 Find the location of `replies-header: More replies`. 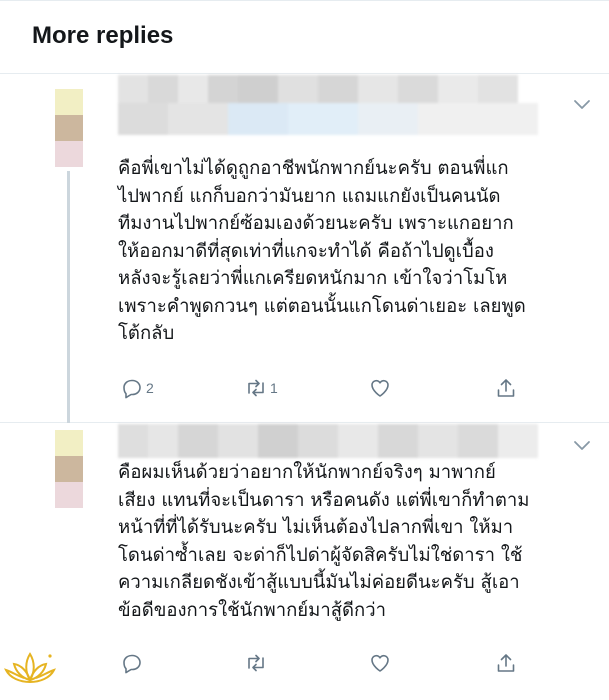

replies-header: More replies is located at coordinates (304, 37).